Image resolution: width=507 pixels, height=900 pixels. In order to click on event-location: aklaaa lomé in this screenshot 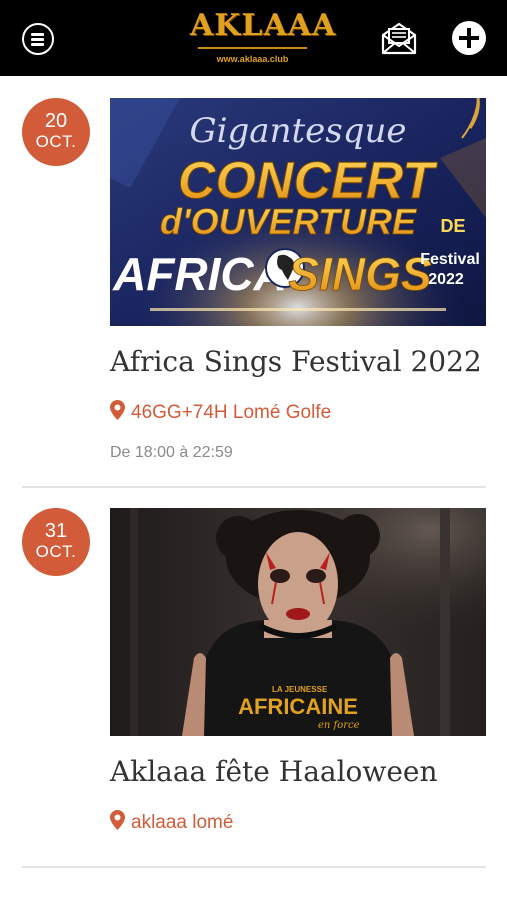, I will do `click(171, 823)`.